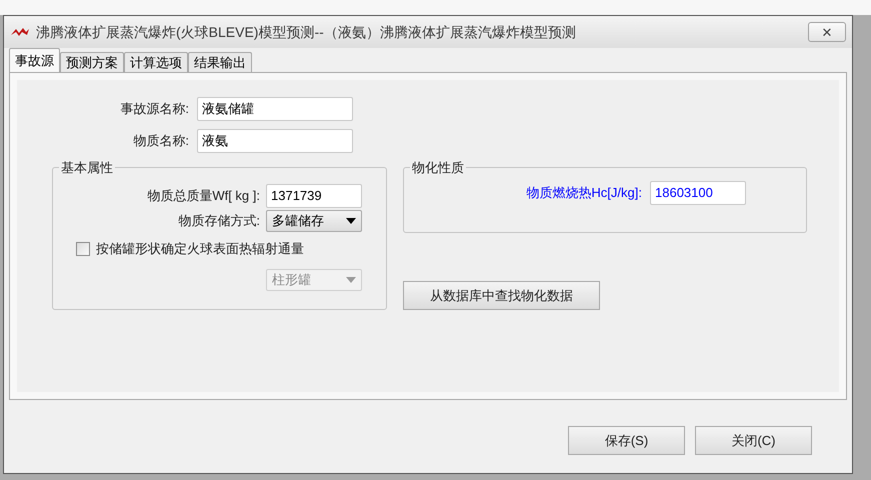 This screenshot has width=871, height=480. I want to click on dialog-button: 关闭(C), so click(753, 440).